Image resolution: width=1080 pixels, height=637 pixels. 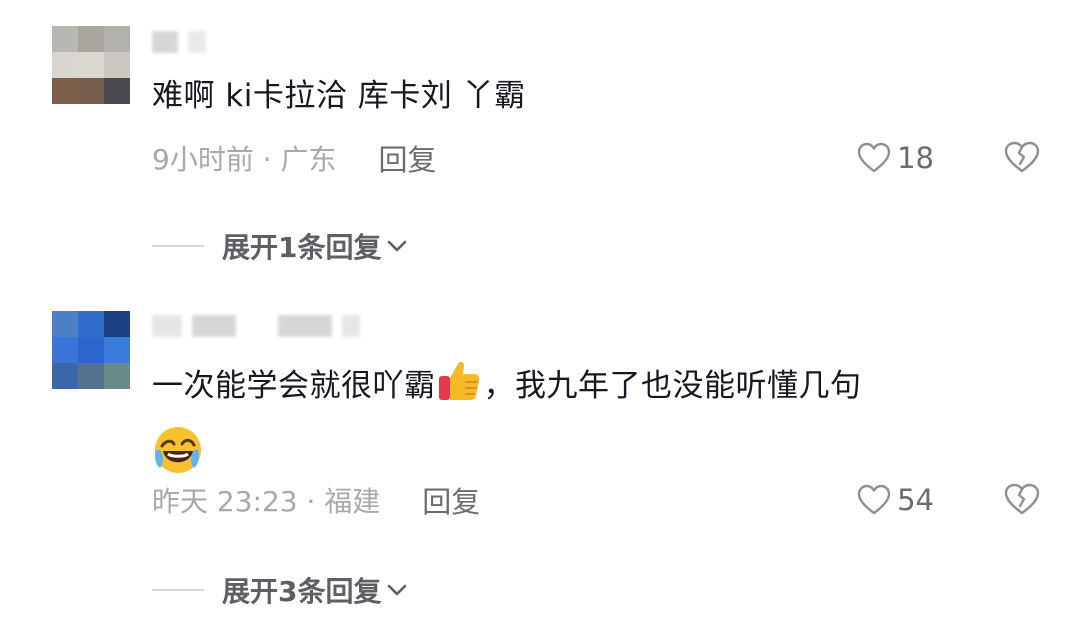 I want to click on expand-label-group: 展开3条回复, so click(x=315, y=590).